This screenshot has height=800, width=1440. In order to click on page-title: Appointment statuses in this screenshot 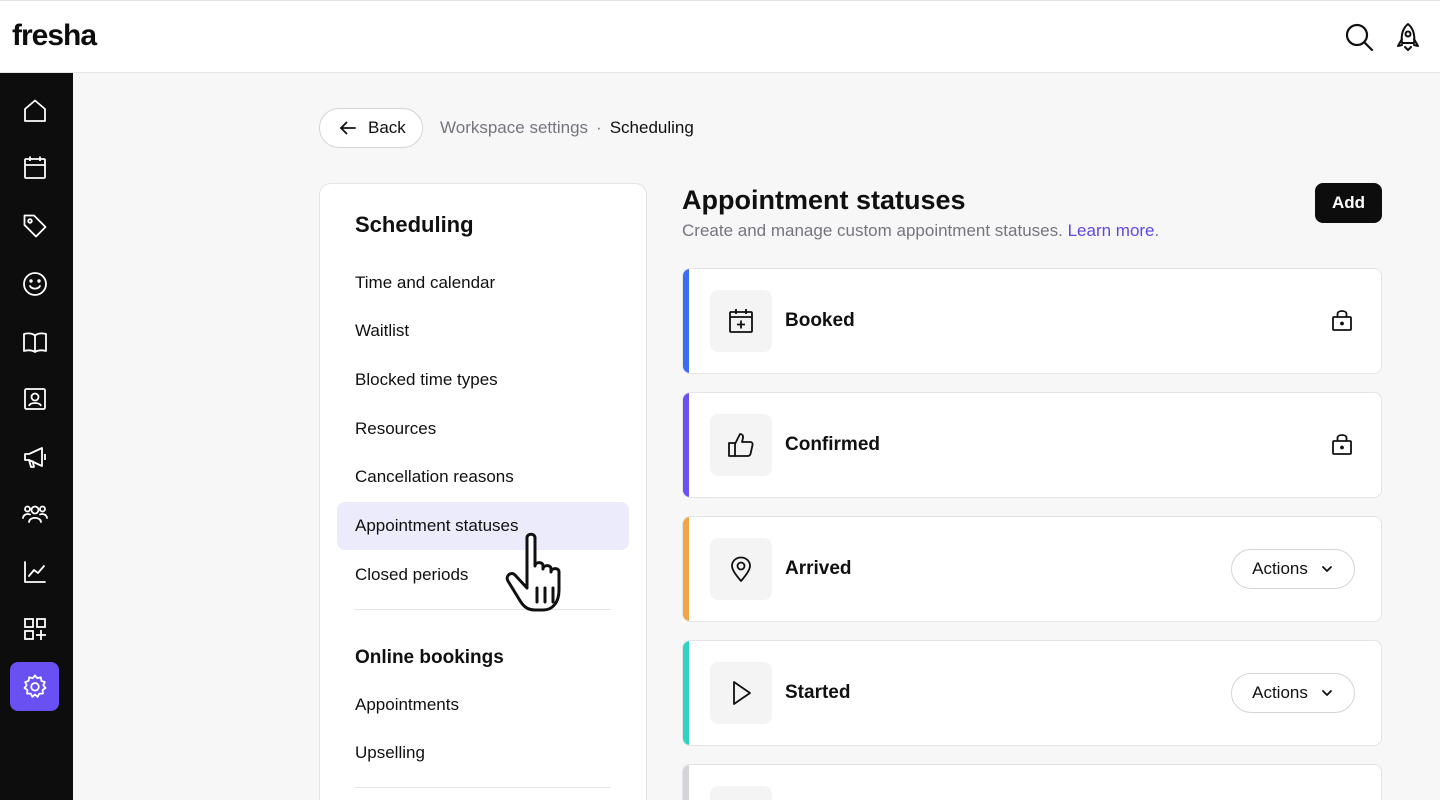, I will do `click(824, 200)`.